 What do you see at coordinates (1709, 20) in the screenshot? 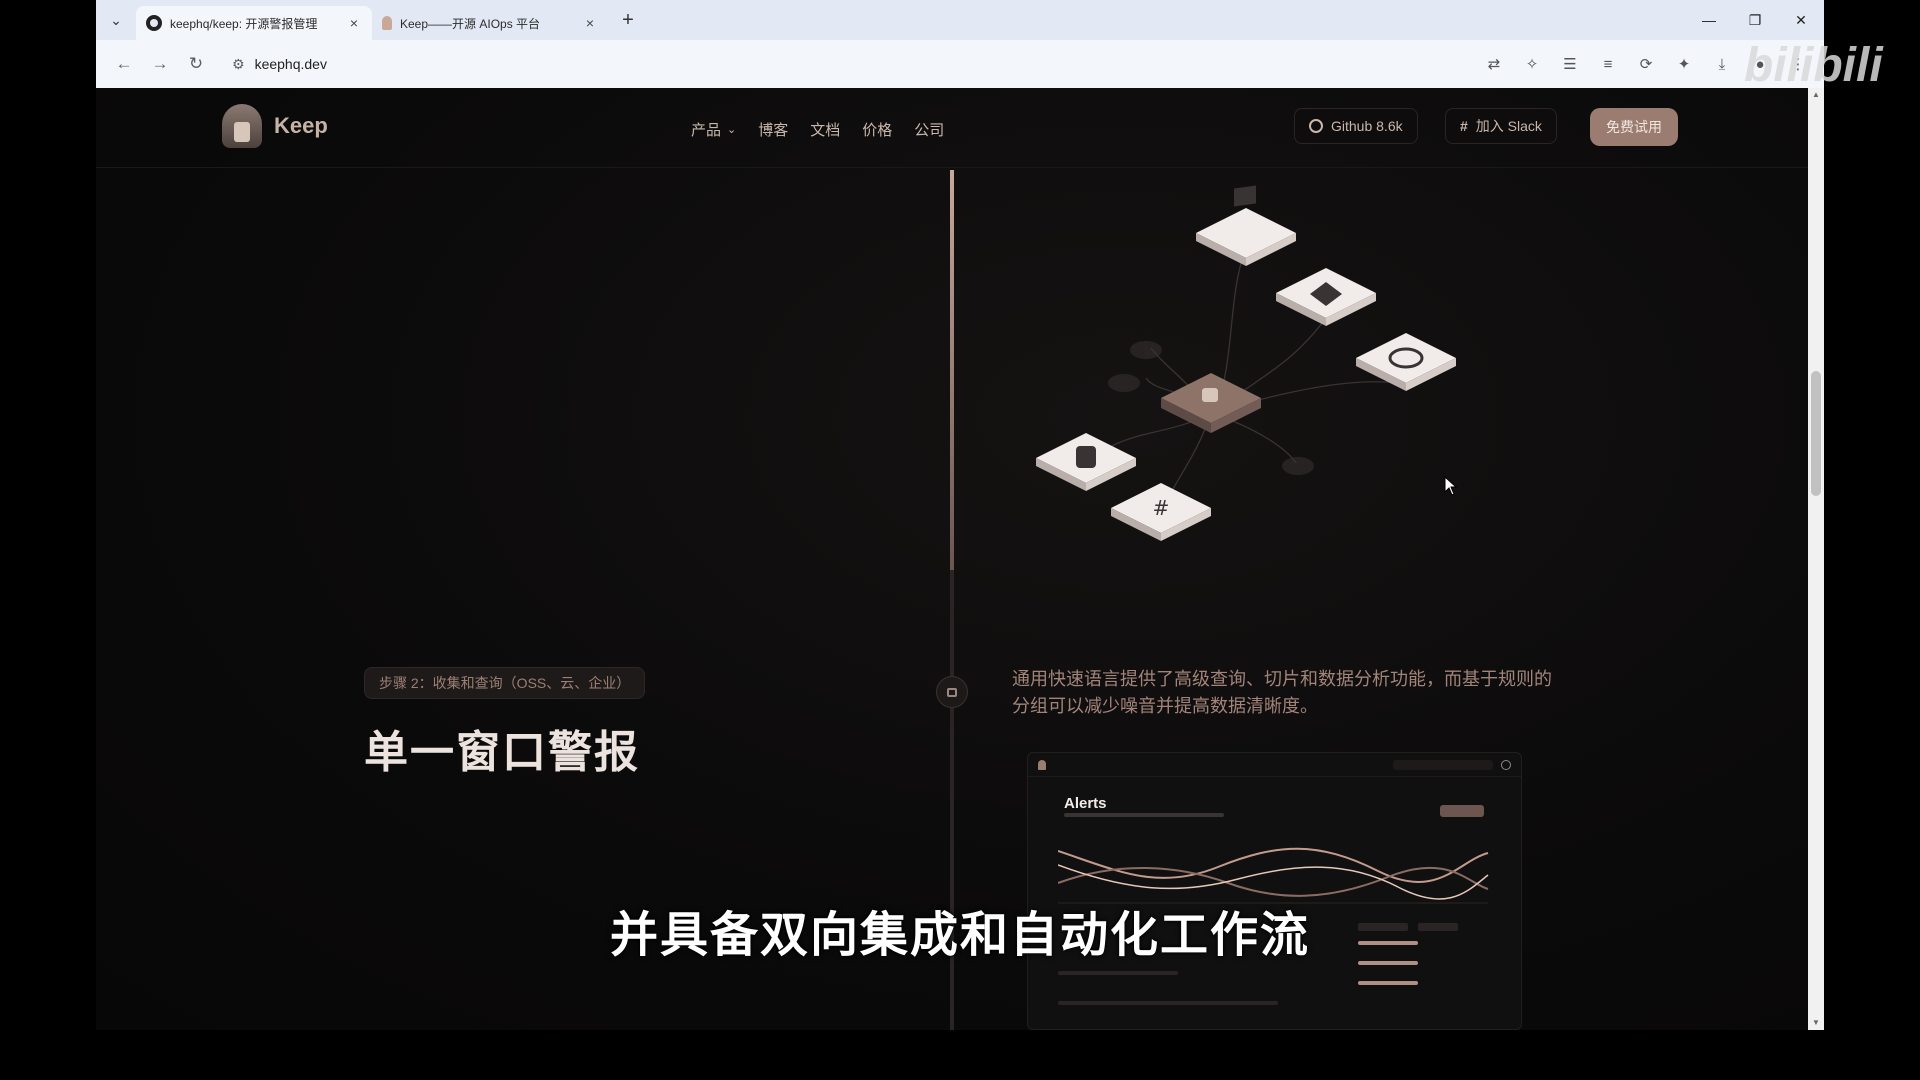
I see `minimize-icon: —` at bounding box center [1709, 20].